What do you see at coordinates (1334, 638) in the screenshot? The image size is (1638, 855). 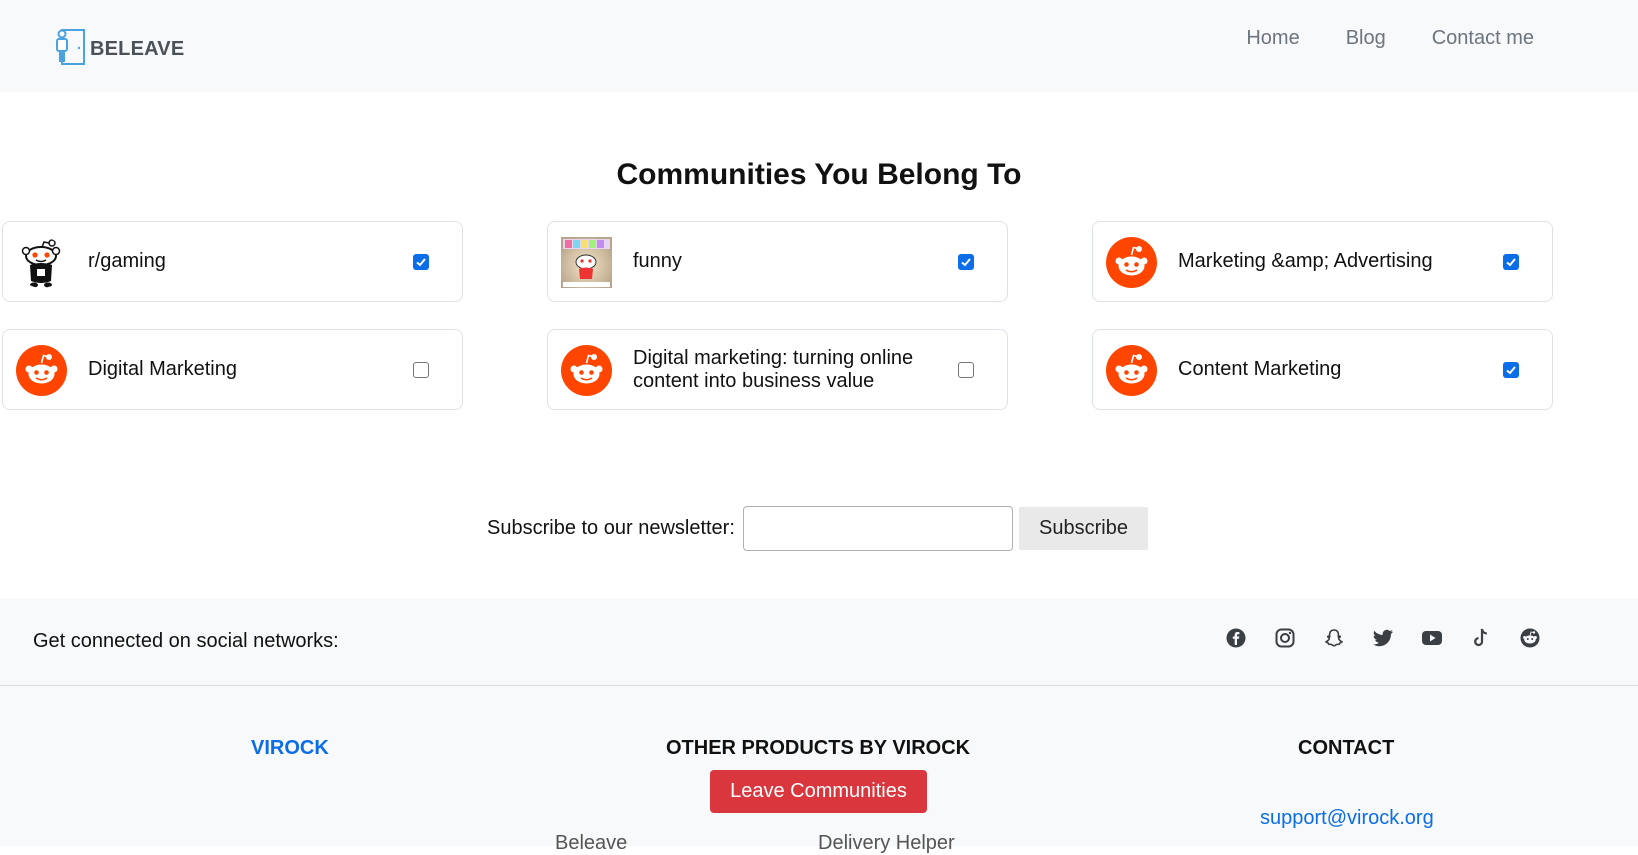 I see `snapchat-icon` at bounding box center [1334, 638].